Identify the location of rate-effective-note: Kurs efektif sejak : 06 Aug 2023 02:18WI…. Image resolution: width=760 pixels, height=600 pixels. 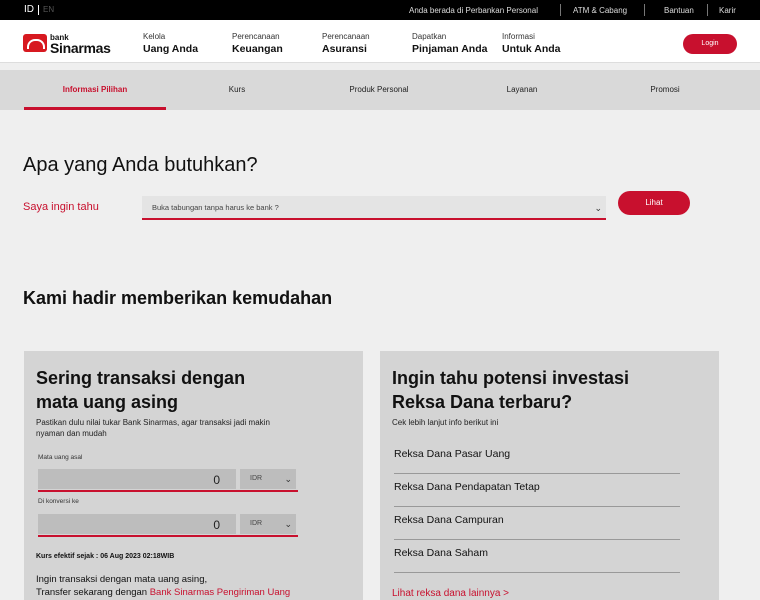
(105, 556).